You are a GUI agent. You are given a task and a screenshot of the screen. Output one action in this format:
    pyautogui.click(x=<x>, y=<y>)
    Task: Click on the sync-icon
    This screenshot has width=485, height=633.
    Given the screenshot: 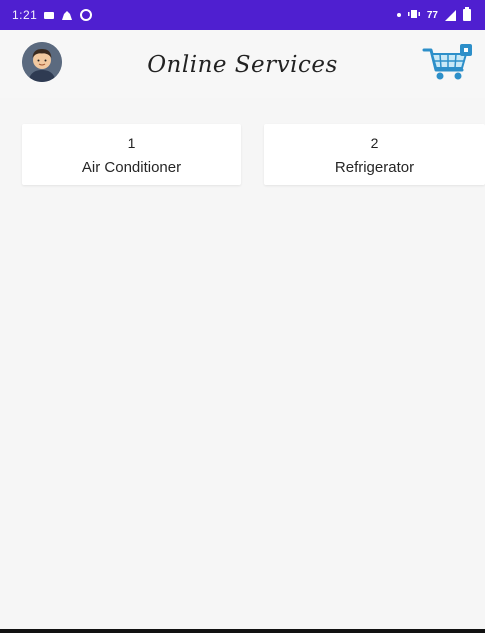 What is the action you would take?
    pyautogui.click(x=86, y=15)
    